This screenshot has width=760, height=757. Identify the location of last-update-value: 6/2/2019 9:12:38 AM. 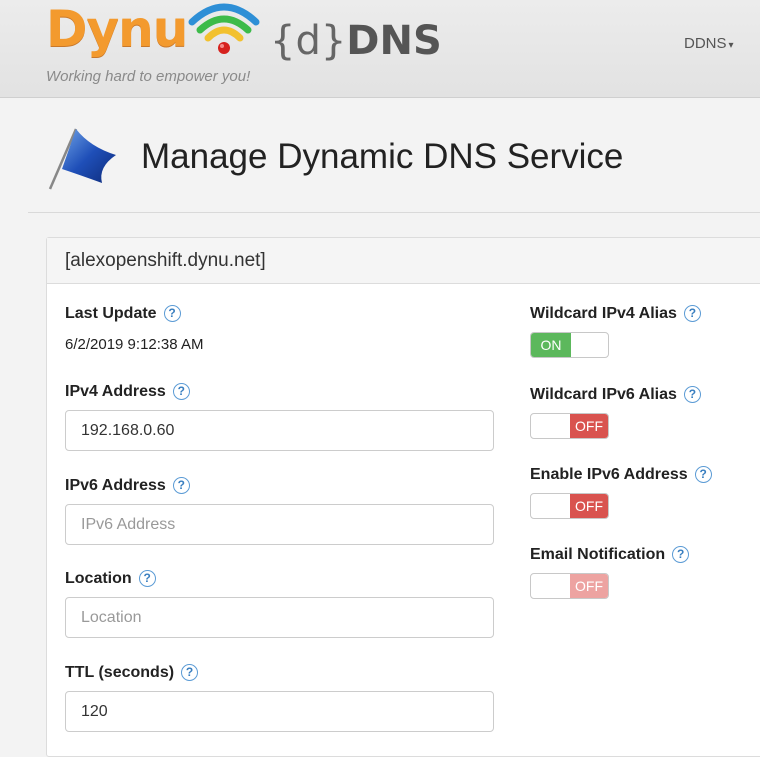
(134, 344).